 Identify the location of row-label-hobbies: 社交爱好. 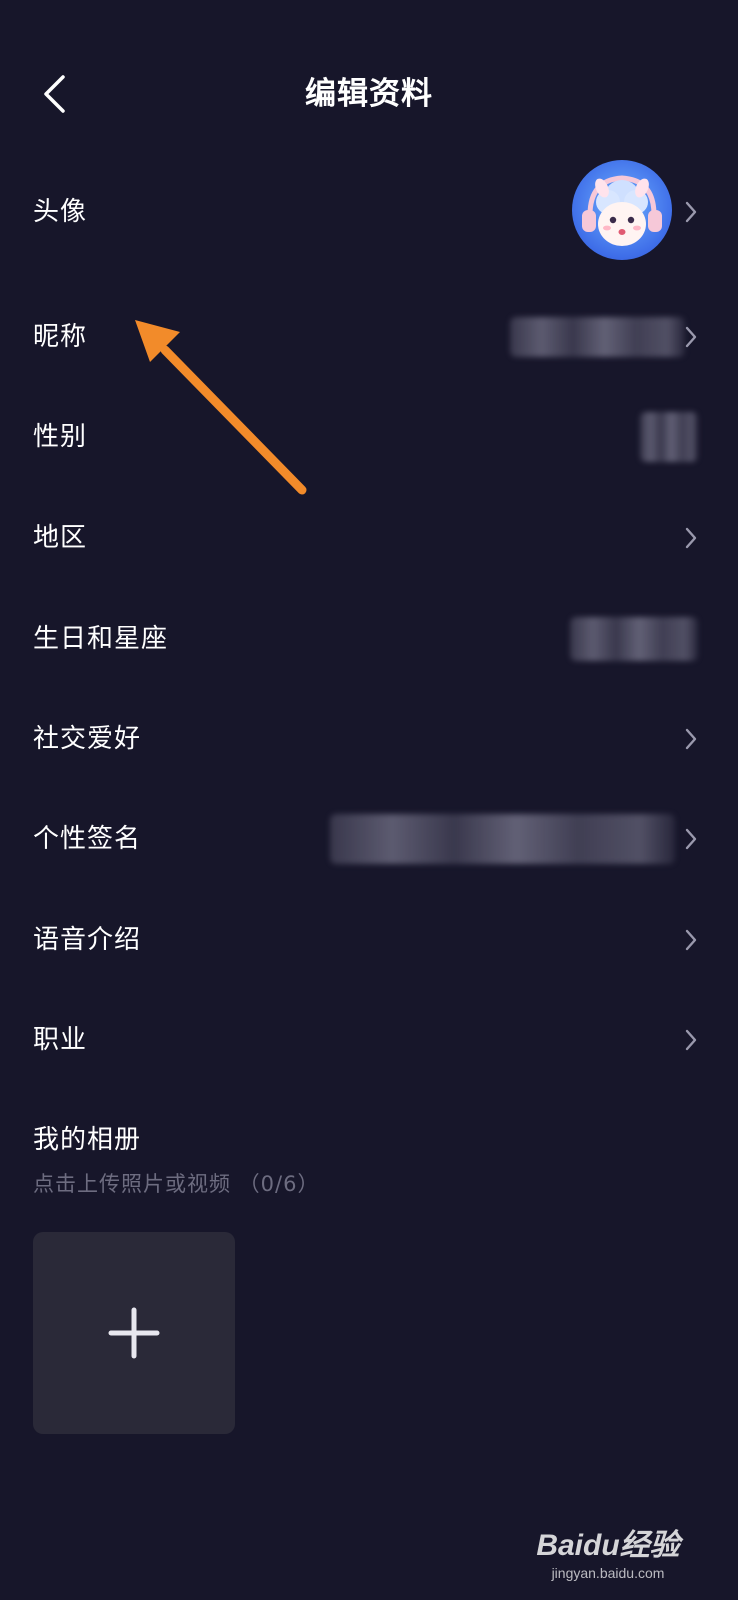
(87, 739).